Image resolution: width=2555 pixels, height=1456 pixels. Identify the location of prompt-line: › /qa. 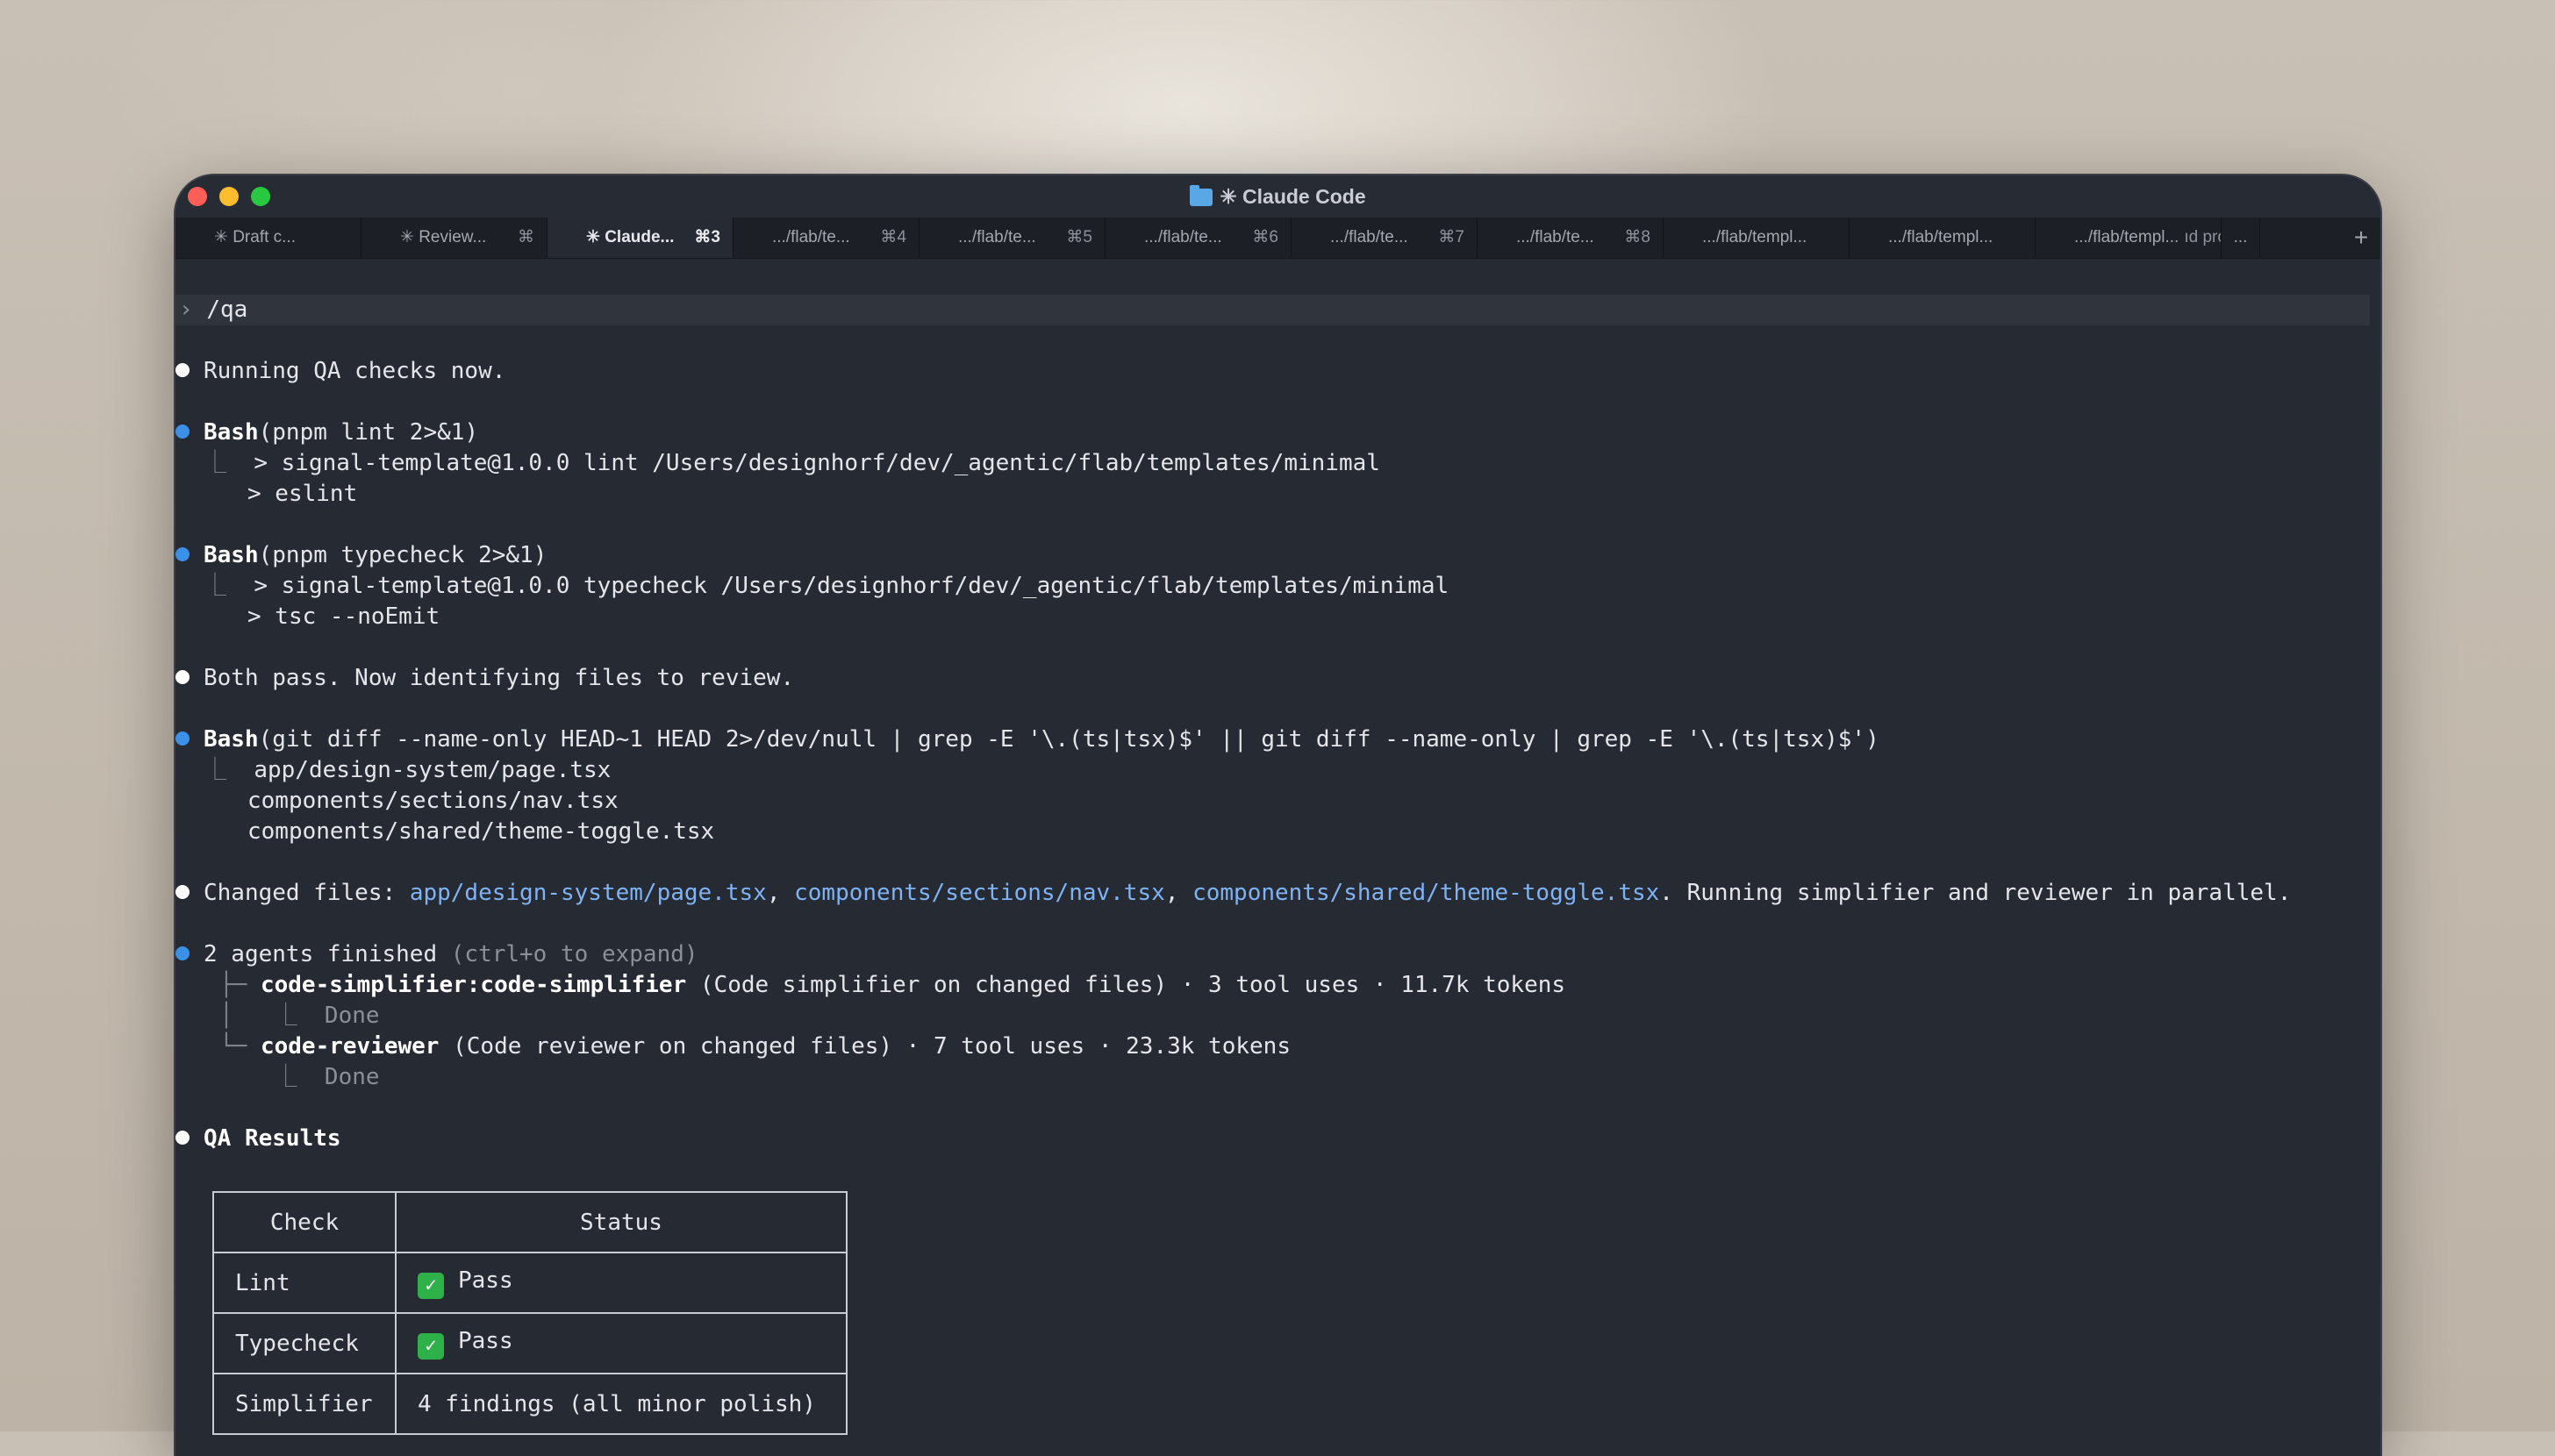
(213, 309).